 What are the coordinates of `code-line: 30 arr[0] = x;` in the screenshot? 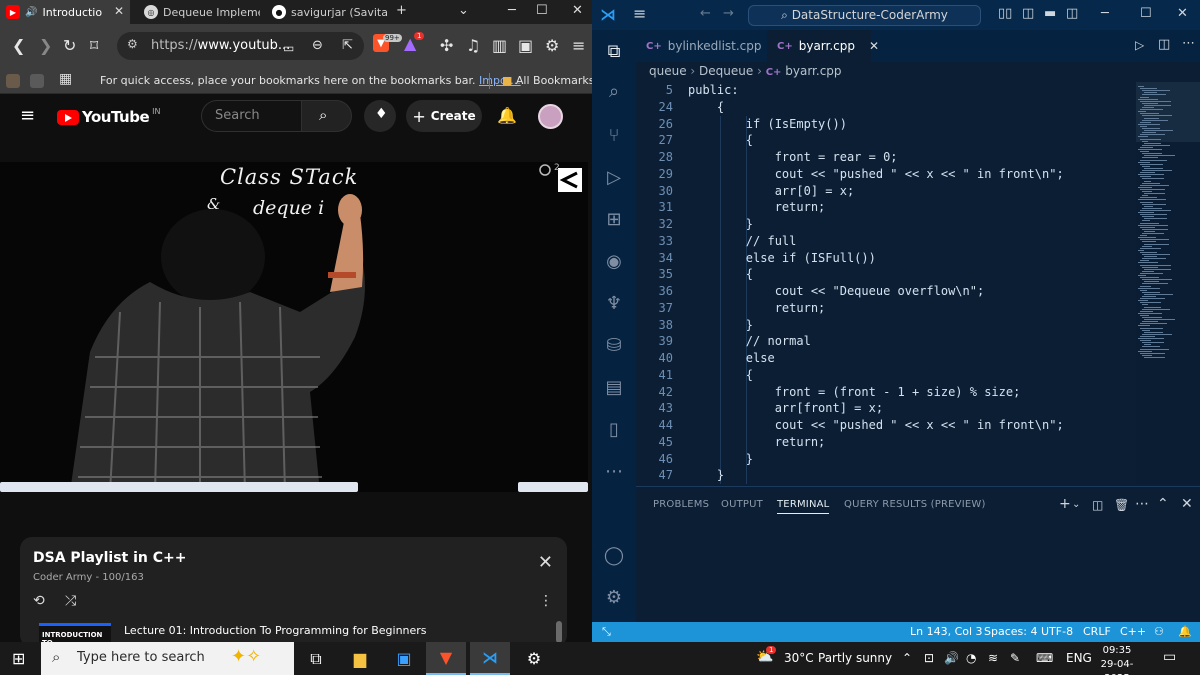 It's located at (886, 191).